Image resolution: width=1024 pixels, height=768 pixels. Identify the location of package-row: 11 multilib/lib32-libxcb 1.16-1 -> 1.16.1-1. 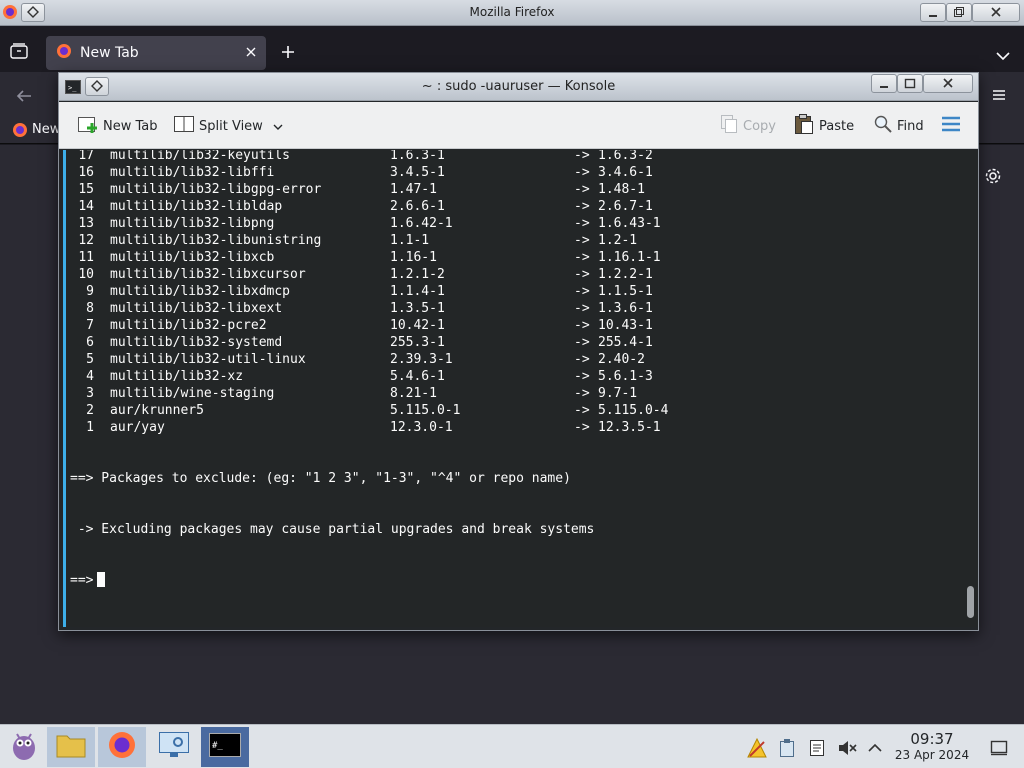
(515, 257).